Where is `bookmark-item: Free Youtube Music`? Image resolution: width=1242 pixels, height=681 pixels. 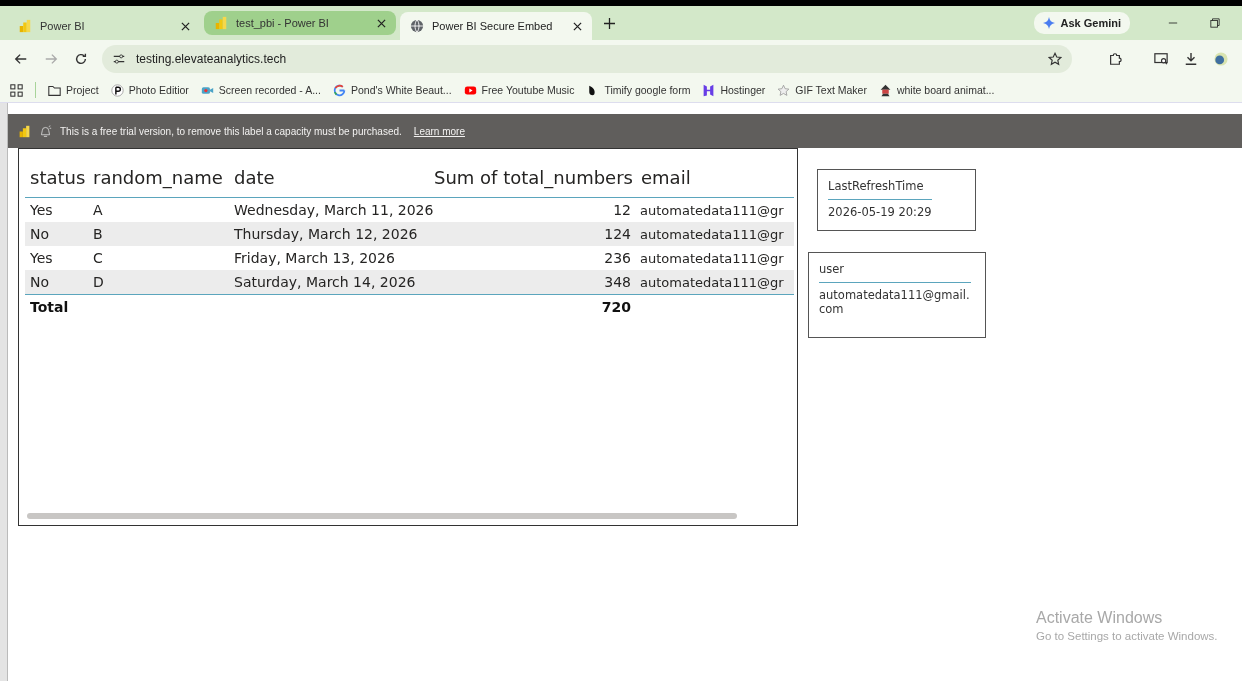 bookmark-item: Free Youtube Music is located at coordinates (519, 90).